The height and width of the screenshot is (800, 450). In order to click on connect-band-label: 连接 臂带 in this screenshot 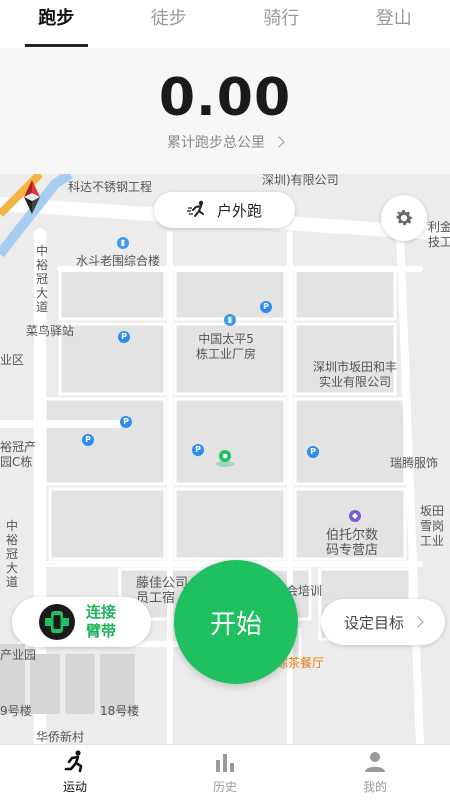, I will do `click(101, 621)`.